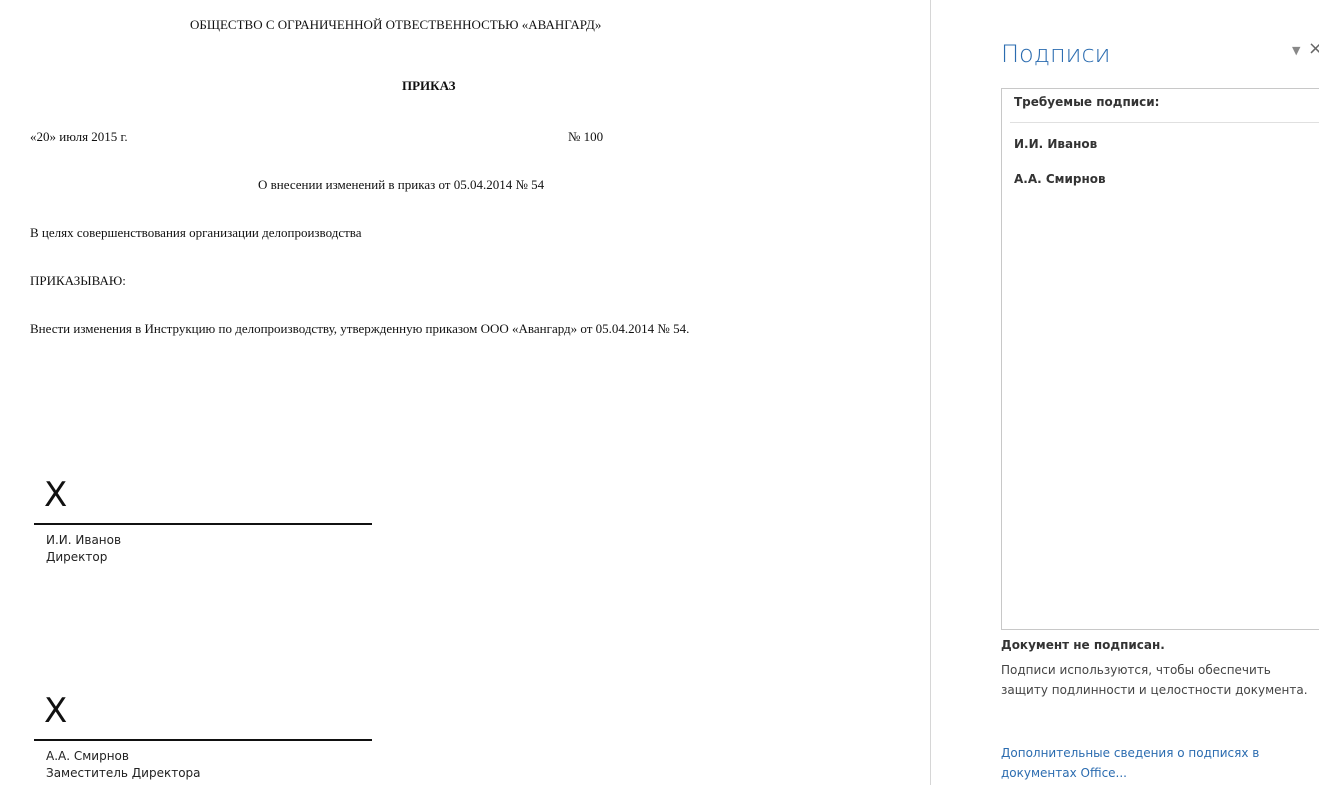  What do you see at coordinates (79, 136) in the screenshot?
I see `order-date: «20» июля 2015 г.` at bounding box center [79, 136].